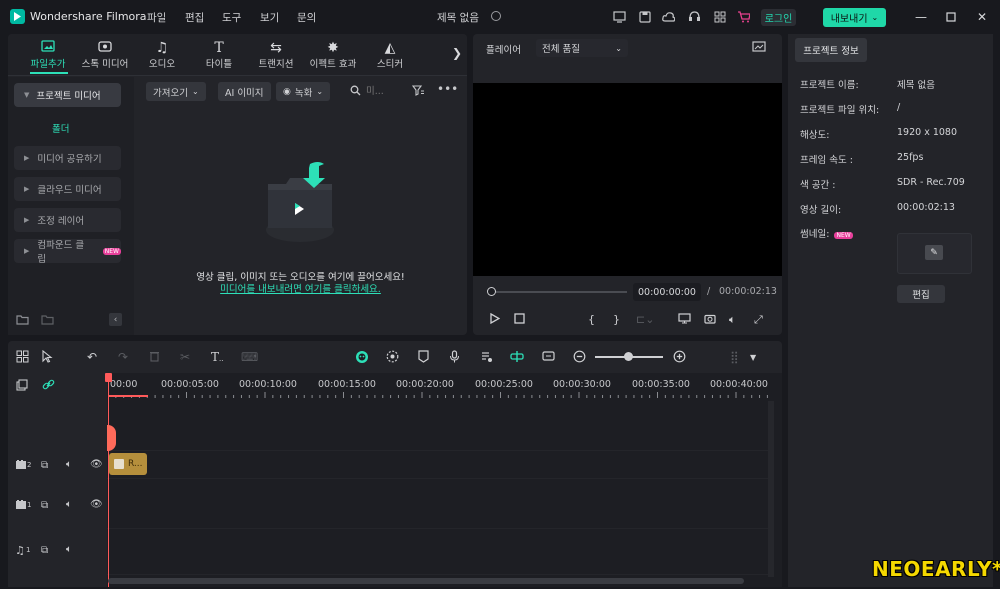 This screenshot has height=589, width=1000. Describe the element at coordinates (47, 321) in the screenshot. I see `folder-icon` at that location.